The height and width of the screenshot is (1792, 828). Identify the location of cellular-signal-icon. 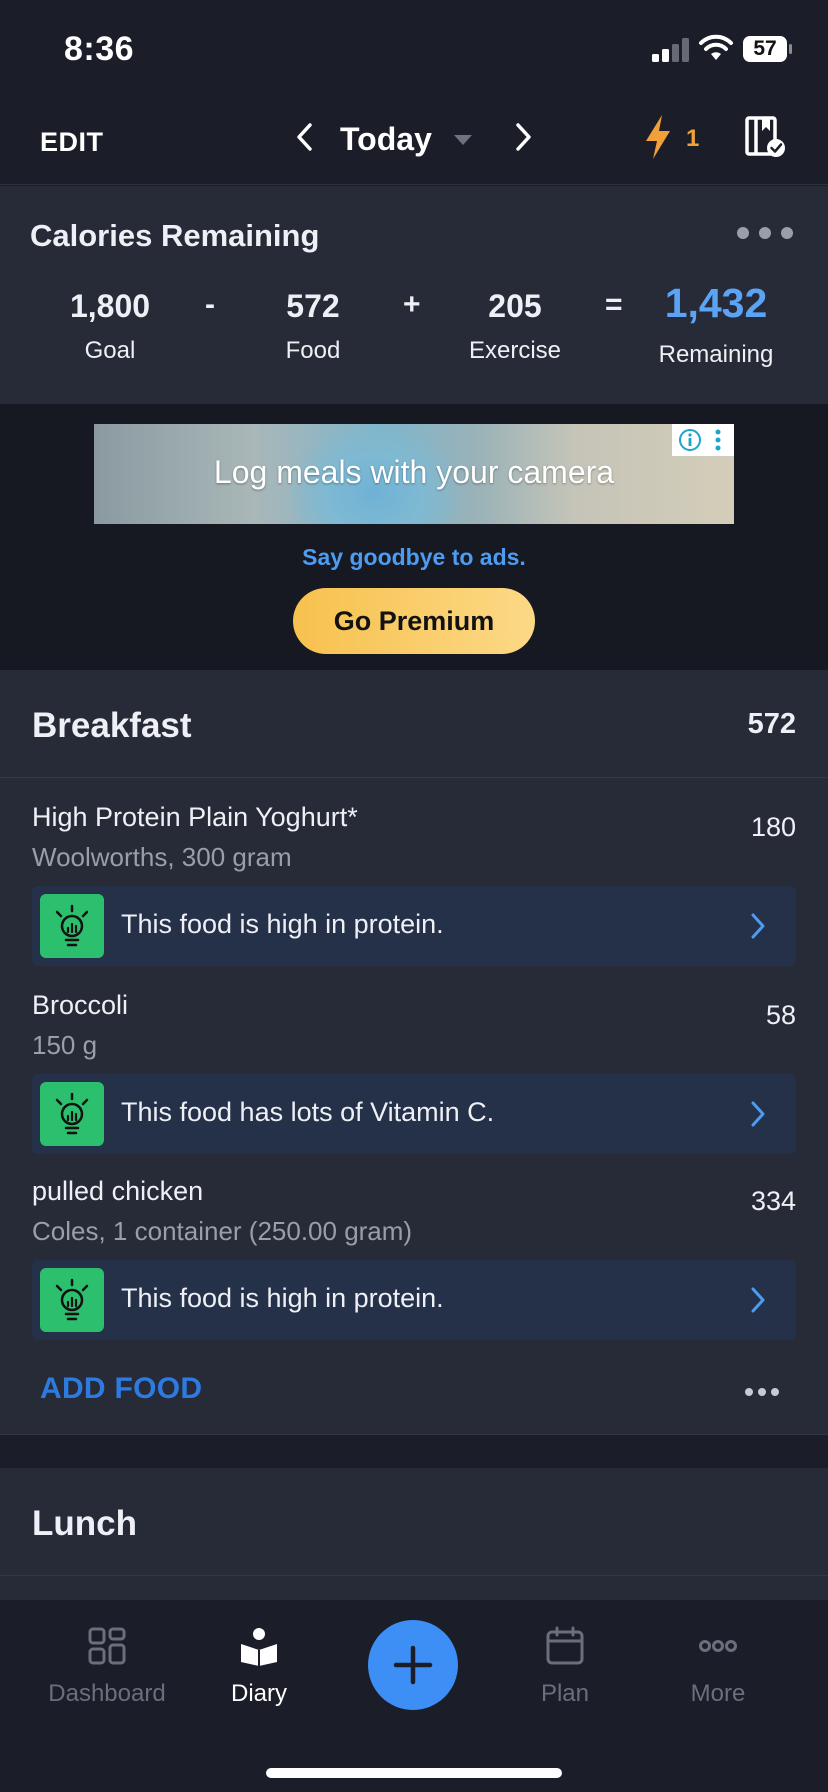
(670, 50).